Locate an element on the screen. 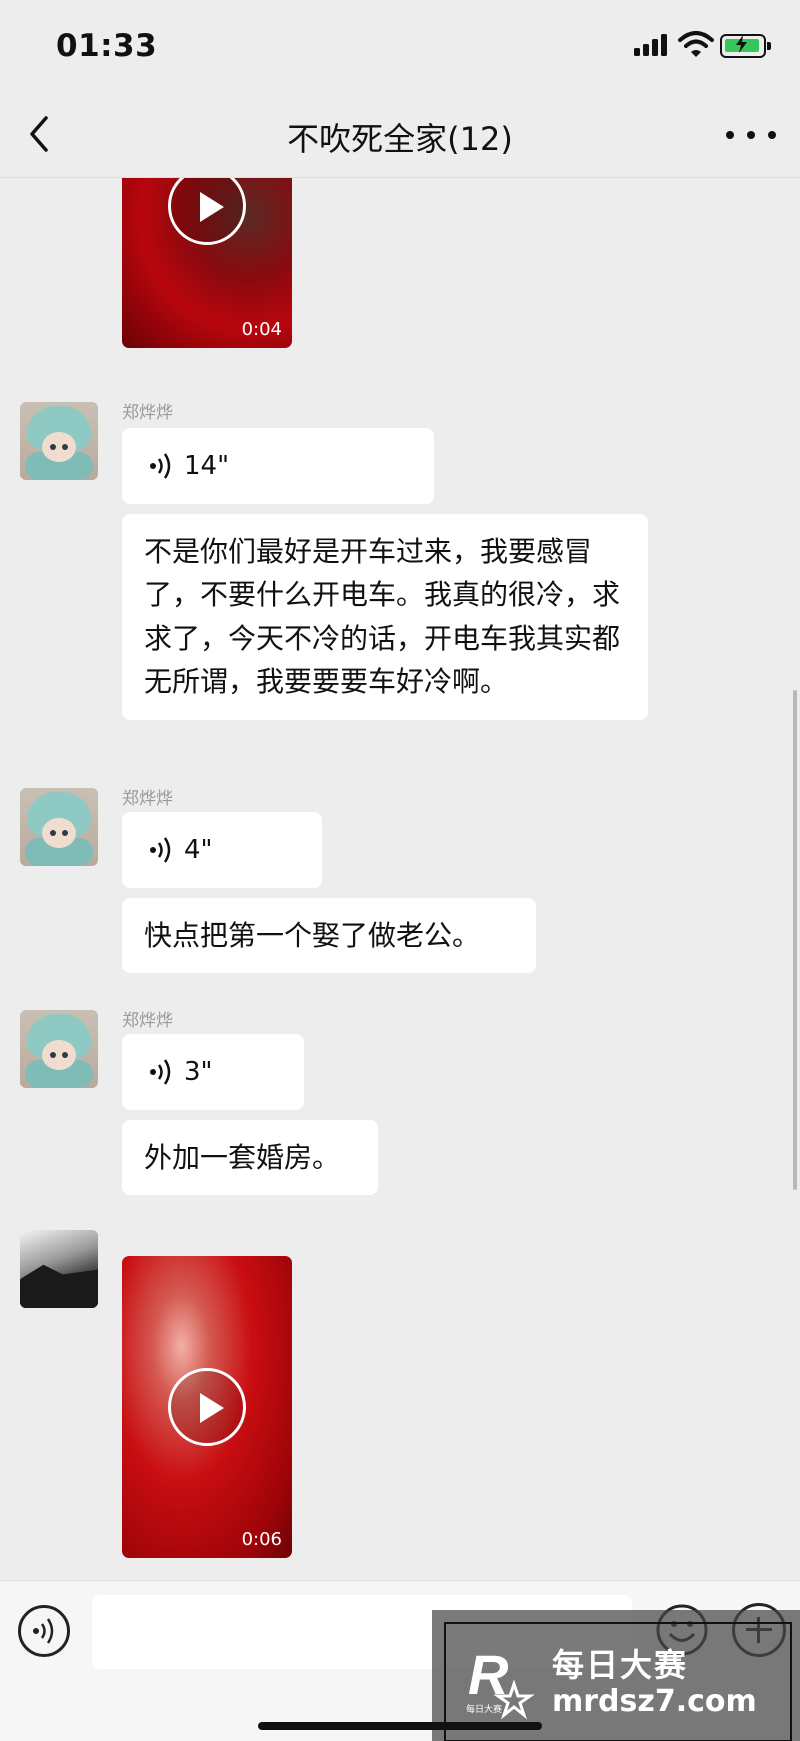 This screenshot has height=1741, width=800. video-message: 0:06 is located at coordinates (207, 1407).